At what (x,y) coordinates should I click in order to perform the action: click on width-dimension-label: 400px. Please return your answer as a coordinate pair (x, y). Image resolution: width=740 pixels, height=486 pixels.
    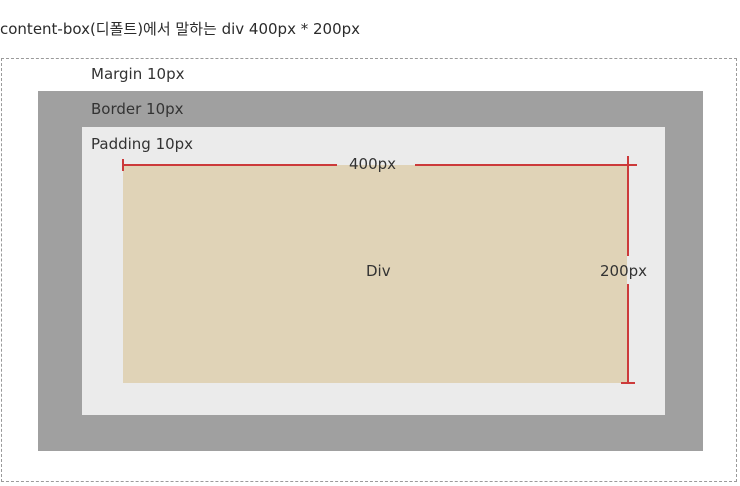
    Looking at the image, I should click on (373, 164).